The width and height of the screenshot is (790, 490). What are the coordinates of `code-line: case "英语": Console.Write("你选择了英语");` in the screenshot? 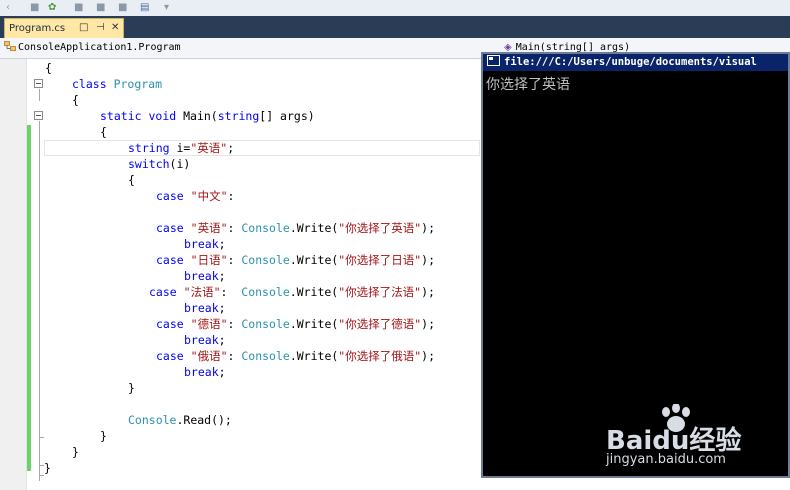 It's located at (295, 228).